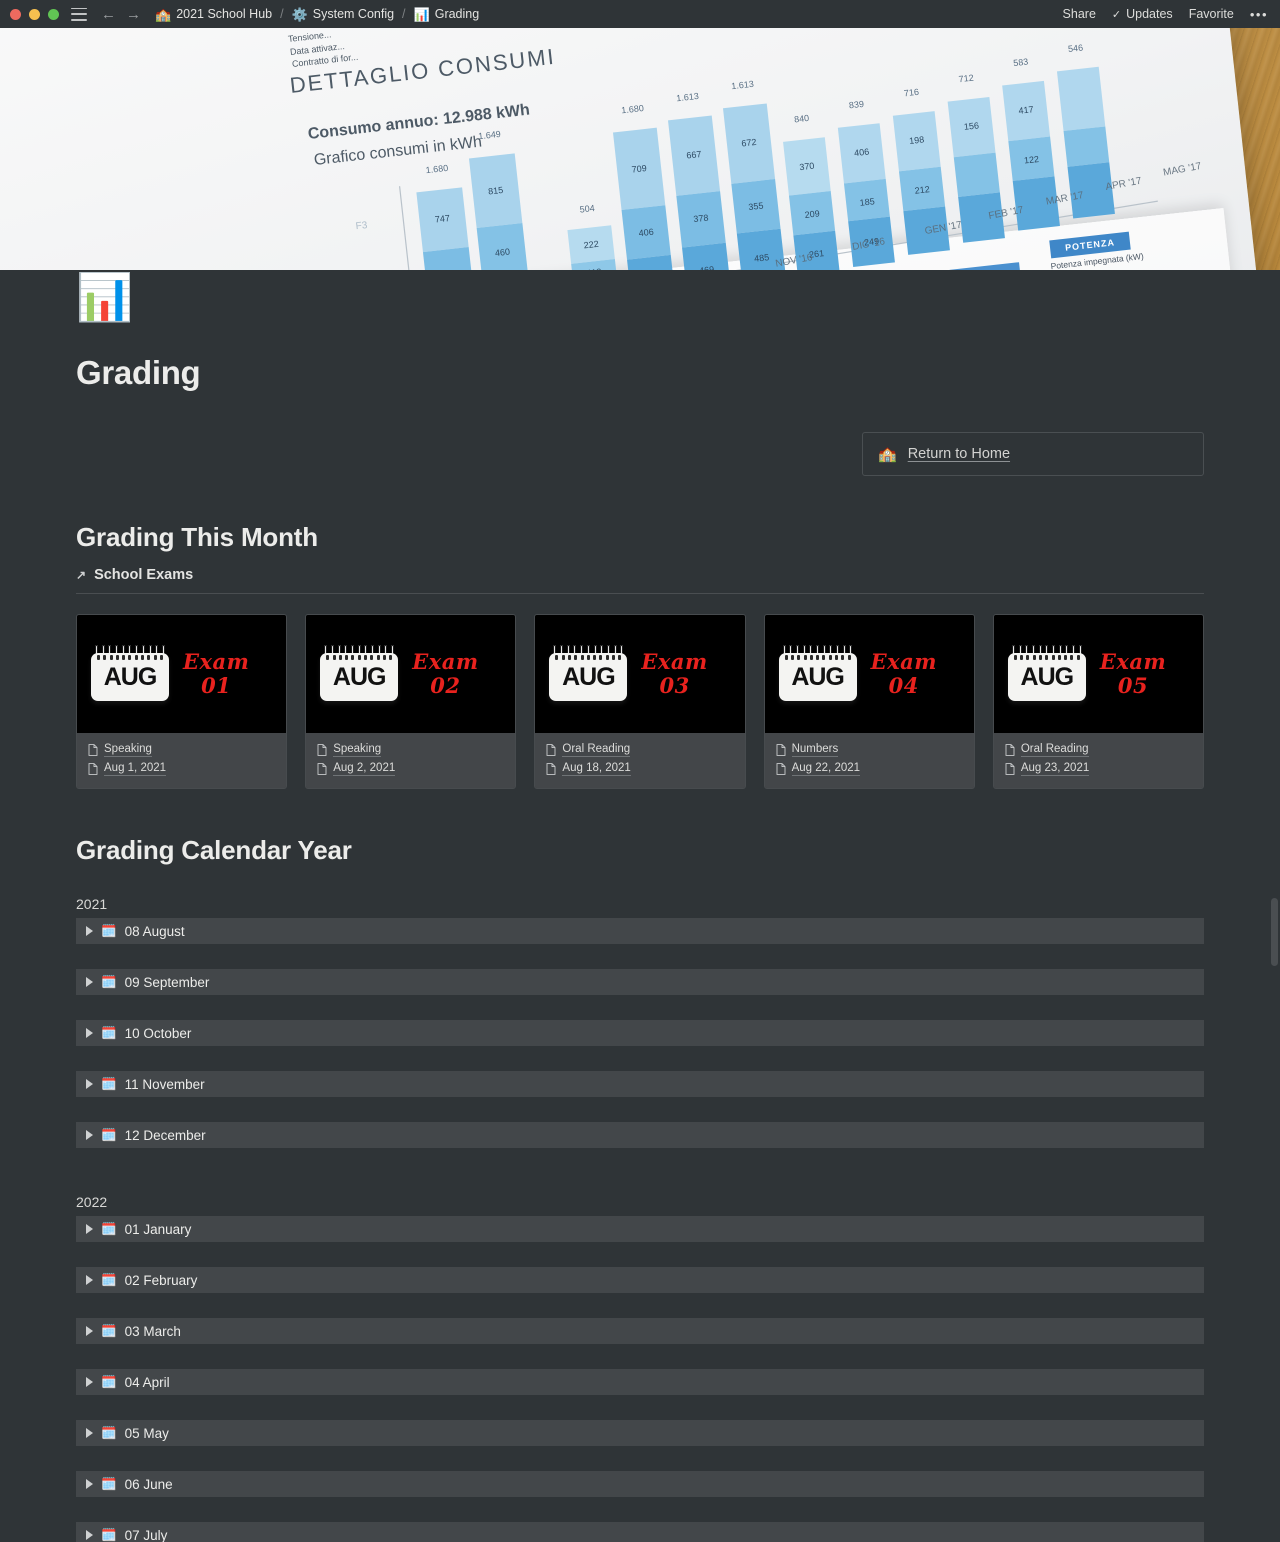  Describe the element at coordinates (869, 674) in the screenshot. I see `exam-card-cover: AUG Exam 04` at that location.